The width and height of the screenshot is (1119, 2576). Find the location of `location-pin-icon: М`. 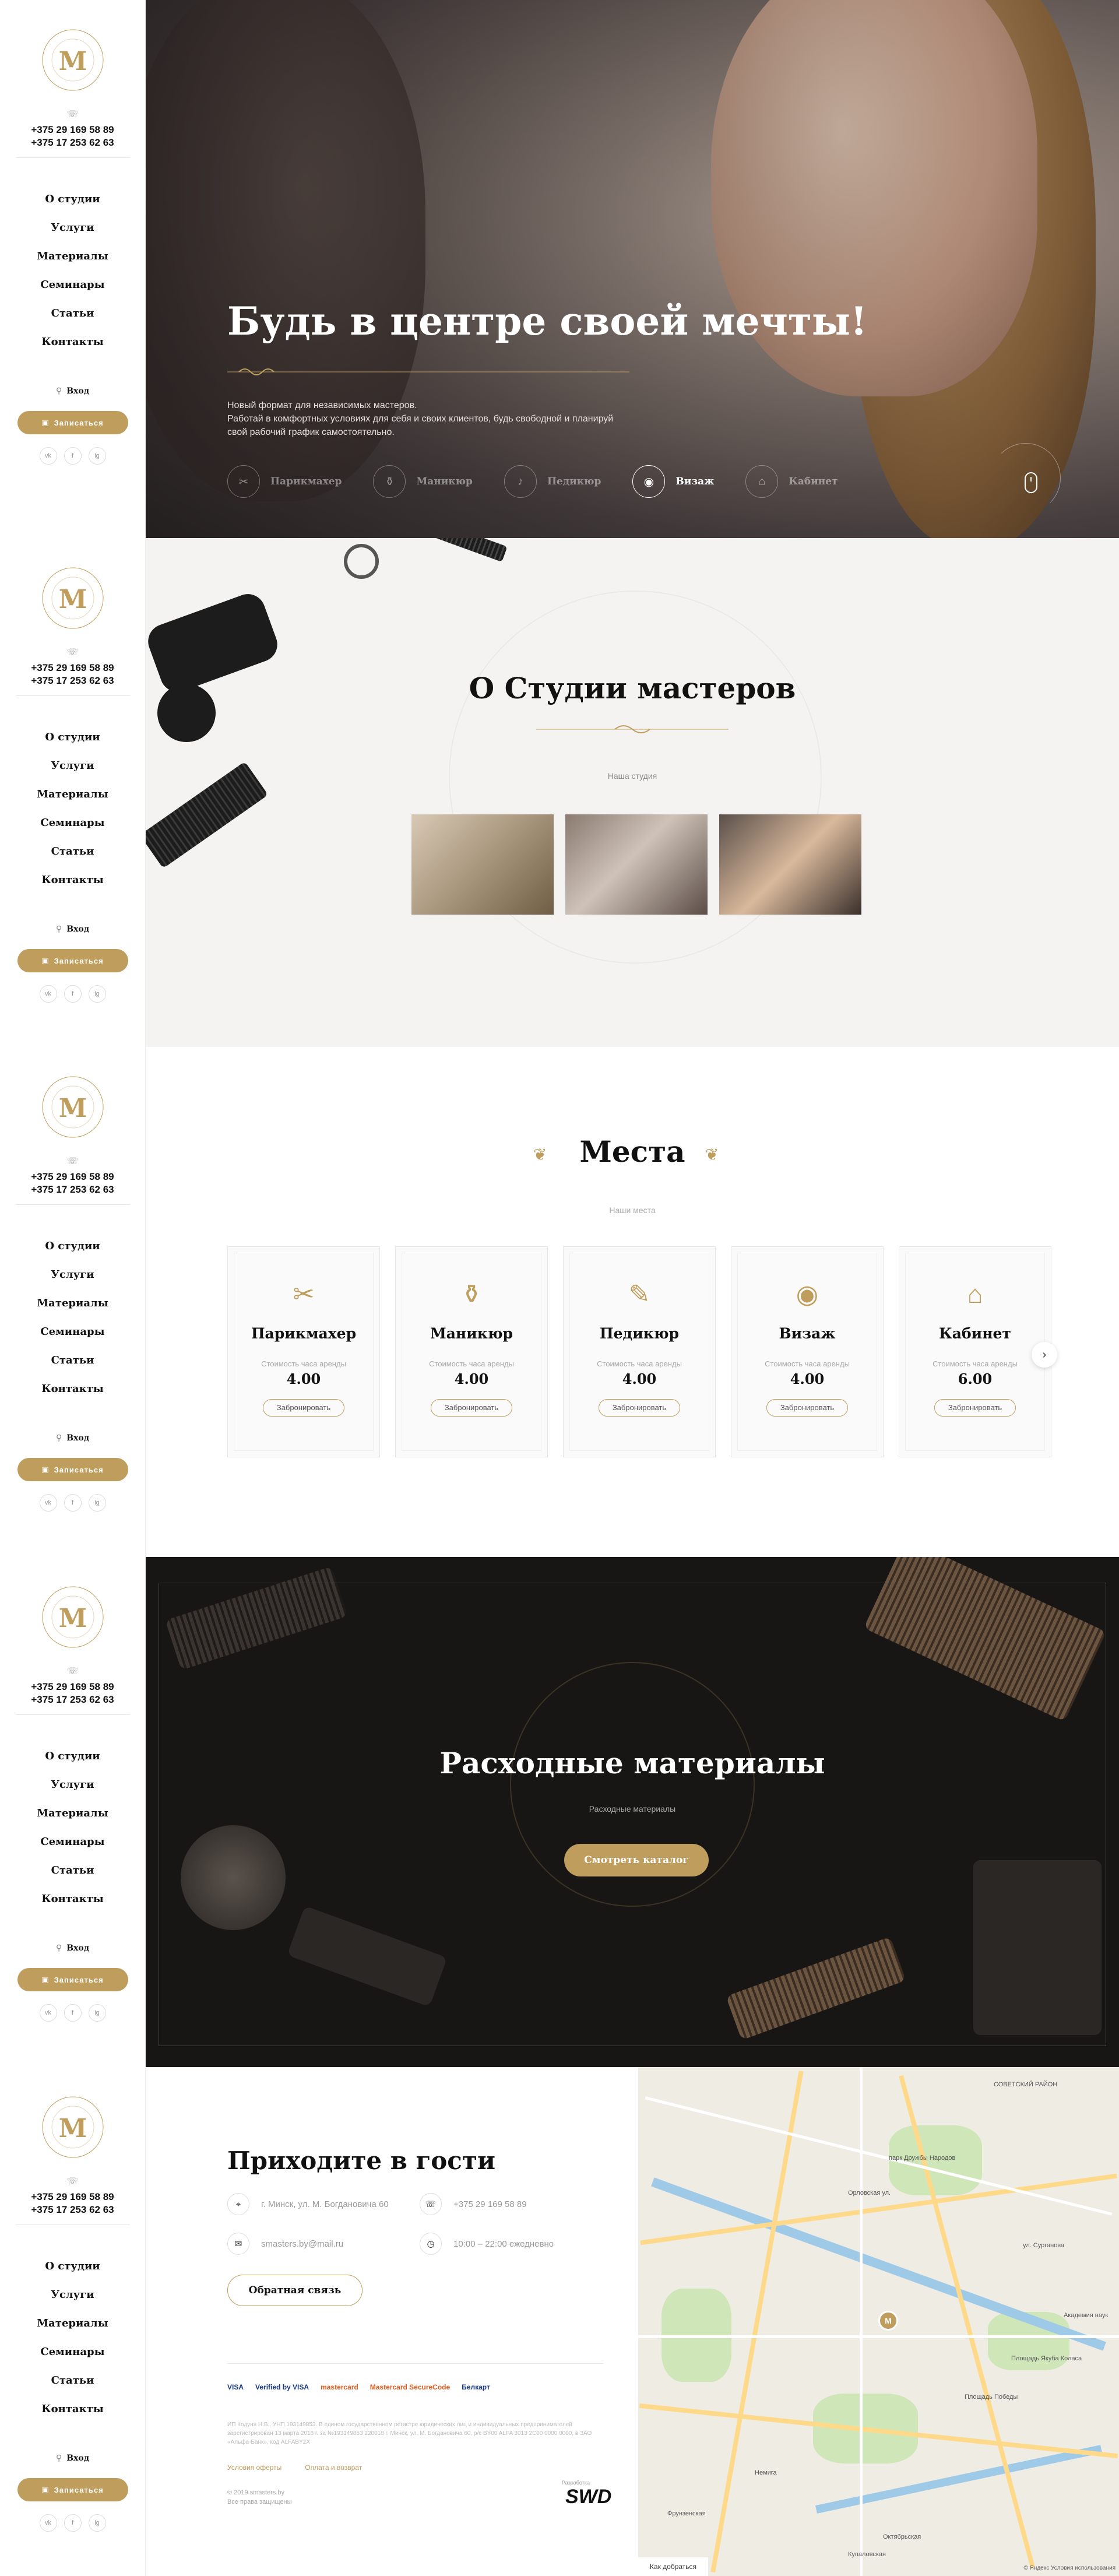

location-pin-icon: М is located at coordinates (888, 2321).